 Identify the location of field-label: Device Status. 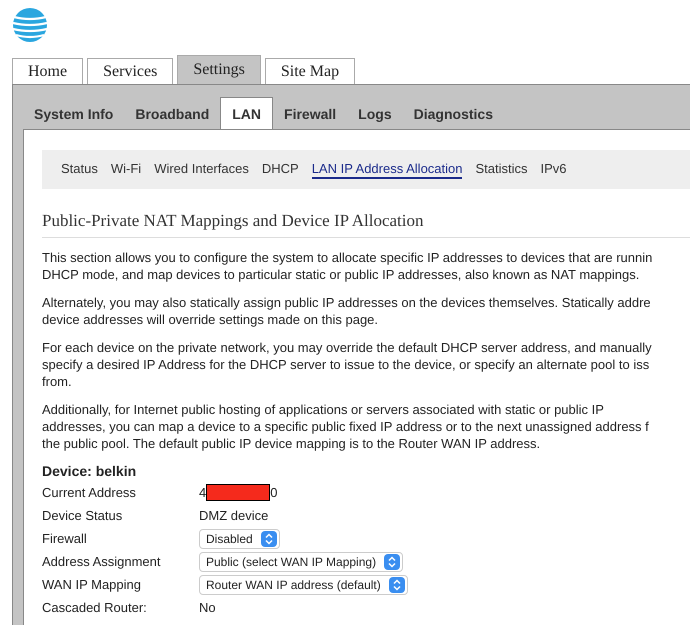
(83, 515).